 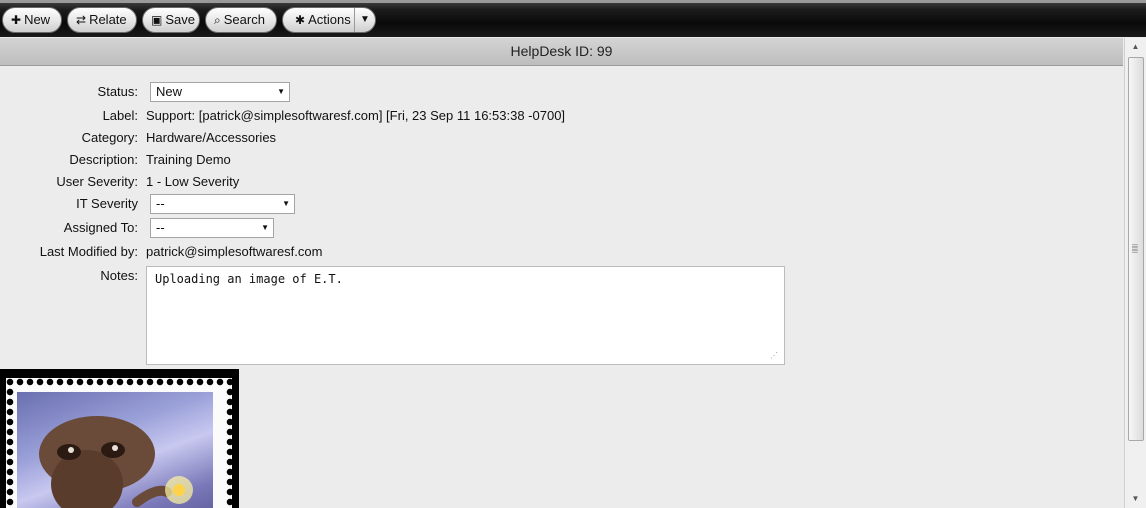 I want to click on search-button-label: Search, so click(x=244, y=19).